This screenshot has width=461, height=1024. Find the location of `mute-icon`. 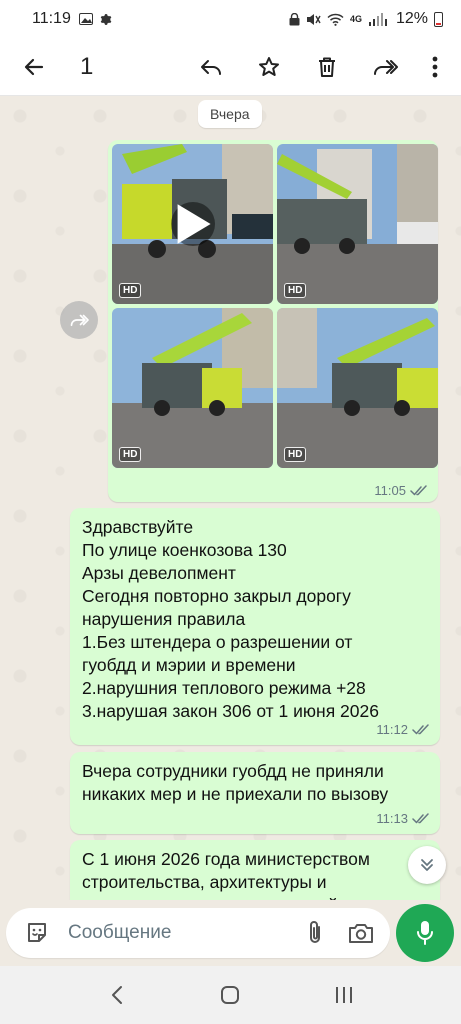

mute-icon is located at coordinates (313, 19).